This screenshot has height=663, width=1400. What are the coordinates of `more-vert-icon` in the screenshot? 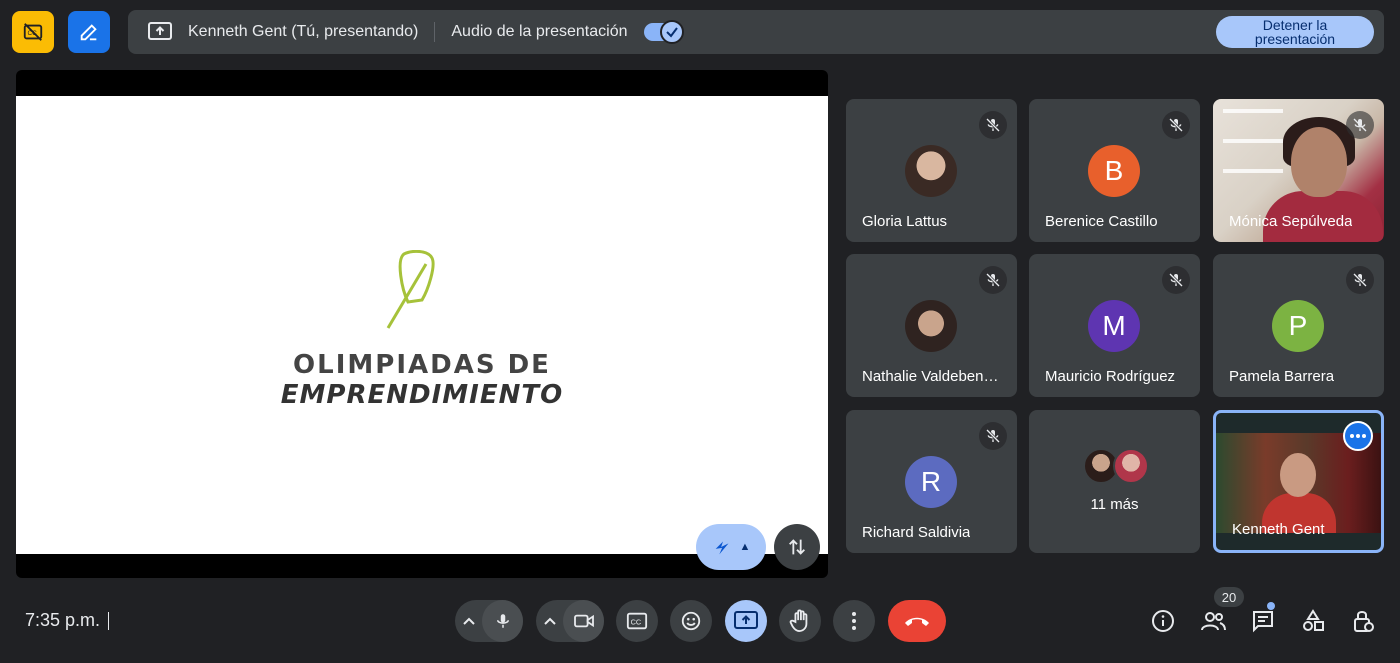 It's located at (854, 621).